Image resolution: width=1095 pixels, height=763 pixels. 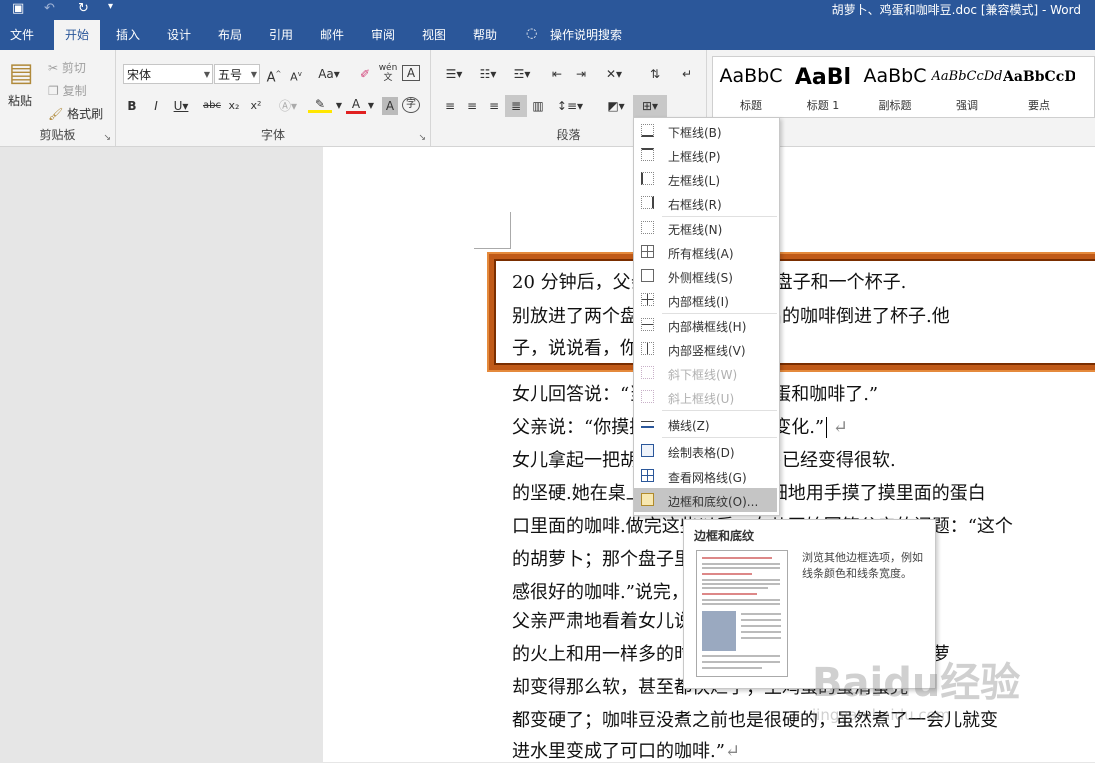 What do you see at coordinates (21, 73) in the screenshot?
I see `paste-icon: ▤` at bounding box center [21, 73].